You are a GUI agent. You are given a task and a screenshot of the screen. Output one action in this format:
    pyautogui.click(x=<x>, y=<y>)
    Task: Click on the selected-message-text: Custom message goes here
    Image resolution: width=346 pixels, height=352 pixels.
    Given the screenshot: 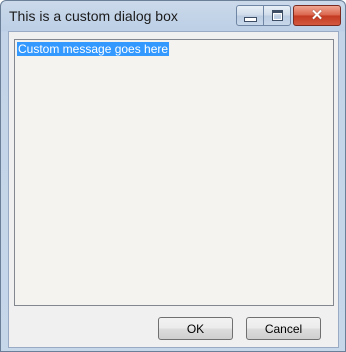 What is the action you would take?
    pyautogui.click(x=93, y=49)
    